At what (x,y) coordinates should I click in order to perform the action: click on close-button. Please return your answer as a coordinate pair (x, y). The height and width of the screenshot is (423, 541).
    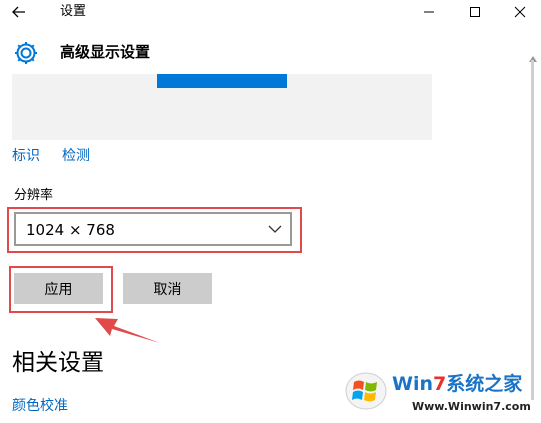
    Looking at the image, I should click on (519, 12).